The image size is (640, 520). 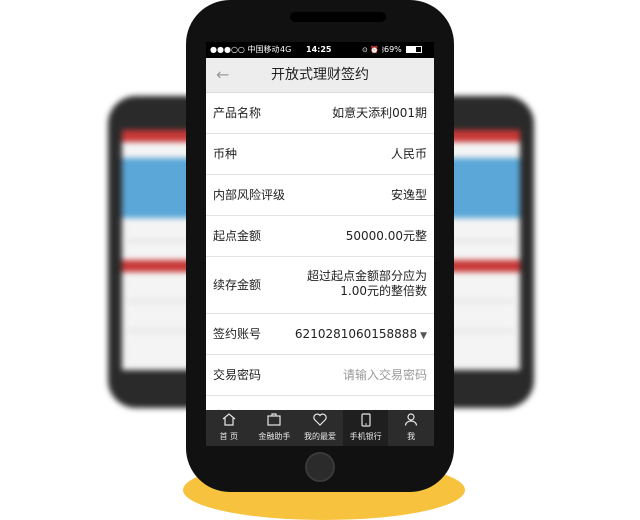 I want to click on page-title: 开放式理财签约, so click(x=320, y=75).